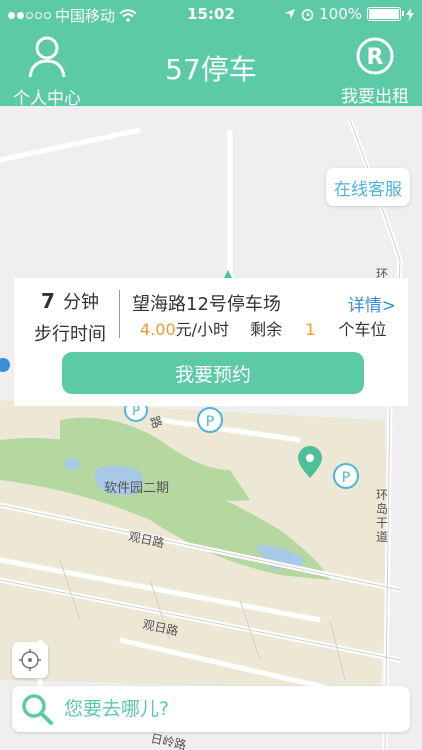  What do you see at coordinates (290, 14) in the screenshot?
I see `location-arrow-icon` at bounding box center [290, 14].